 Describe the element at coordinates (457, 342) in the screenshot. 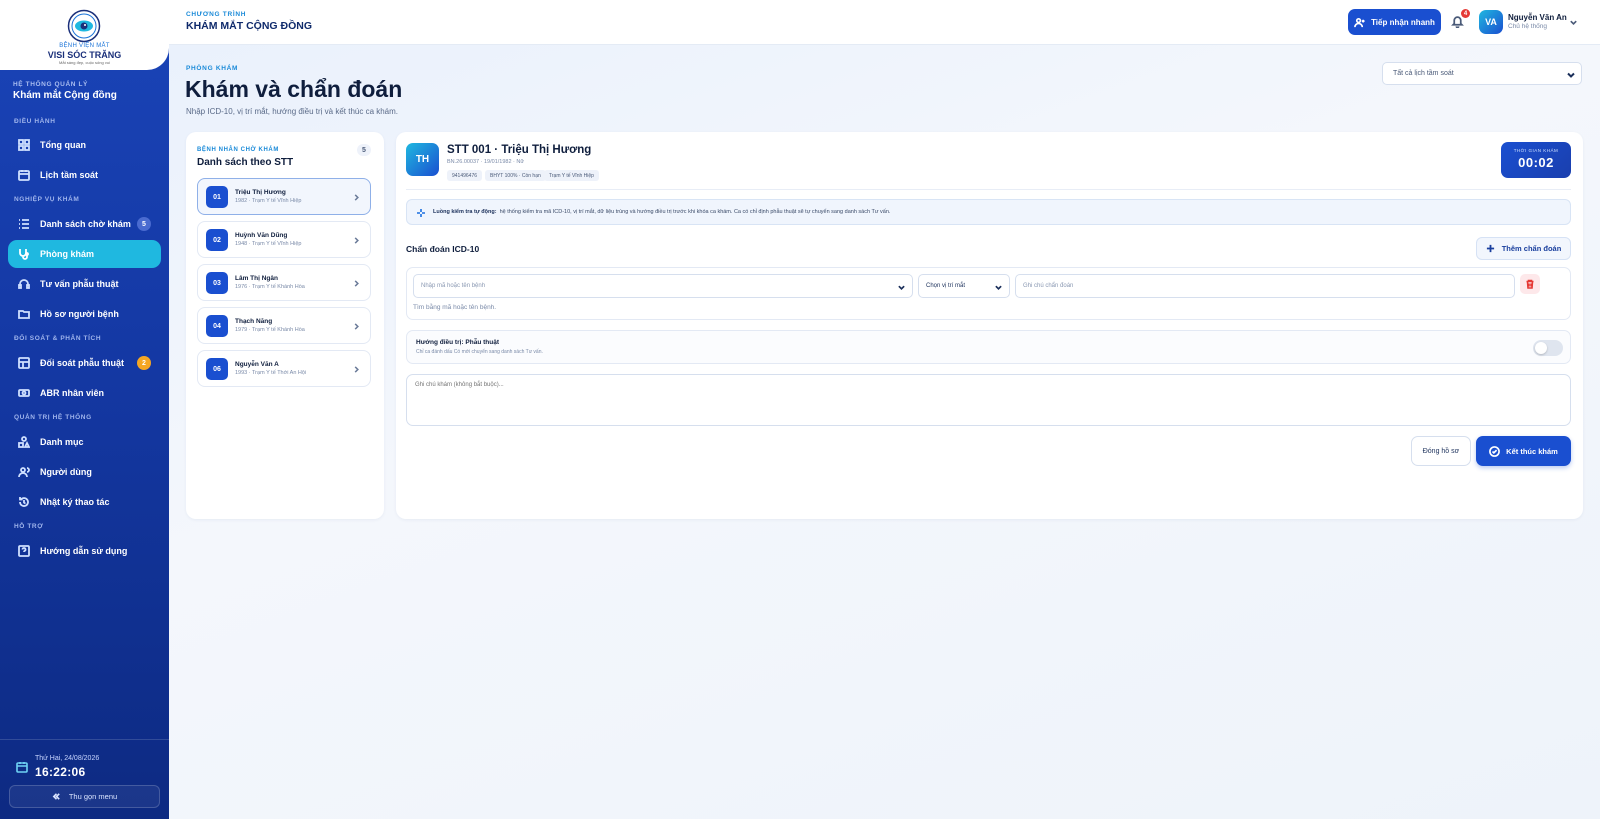

I see `treatment-title: Hướng điều trị: Phẫu thuật` at that location.